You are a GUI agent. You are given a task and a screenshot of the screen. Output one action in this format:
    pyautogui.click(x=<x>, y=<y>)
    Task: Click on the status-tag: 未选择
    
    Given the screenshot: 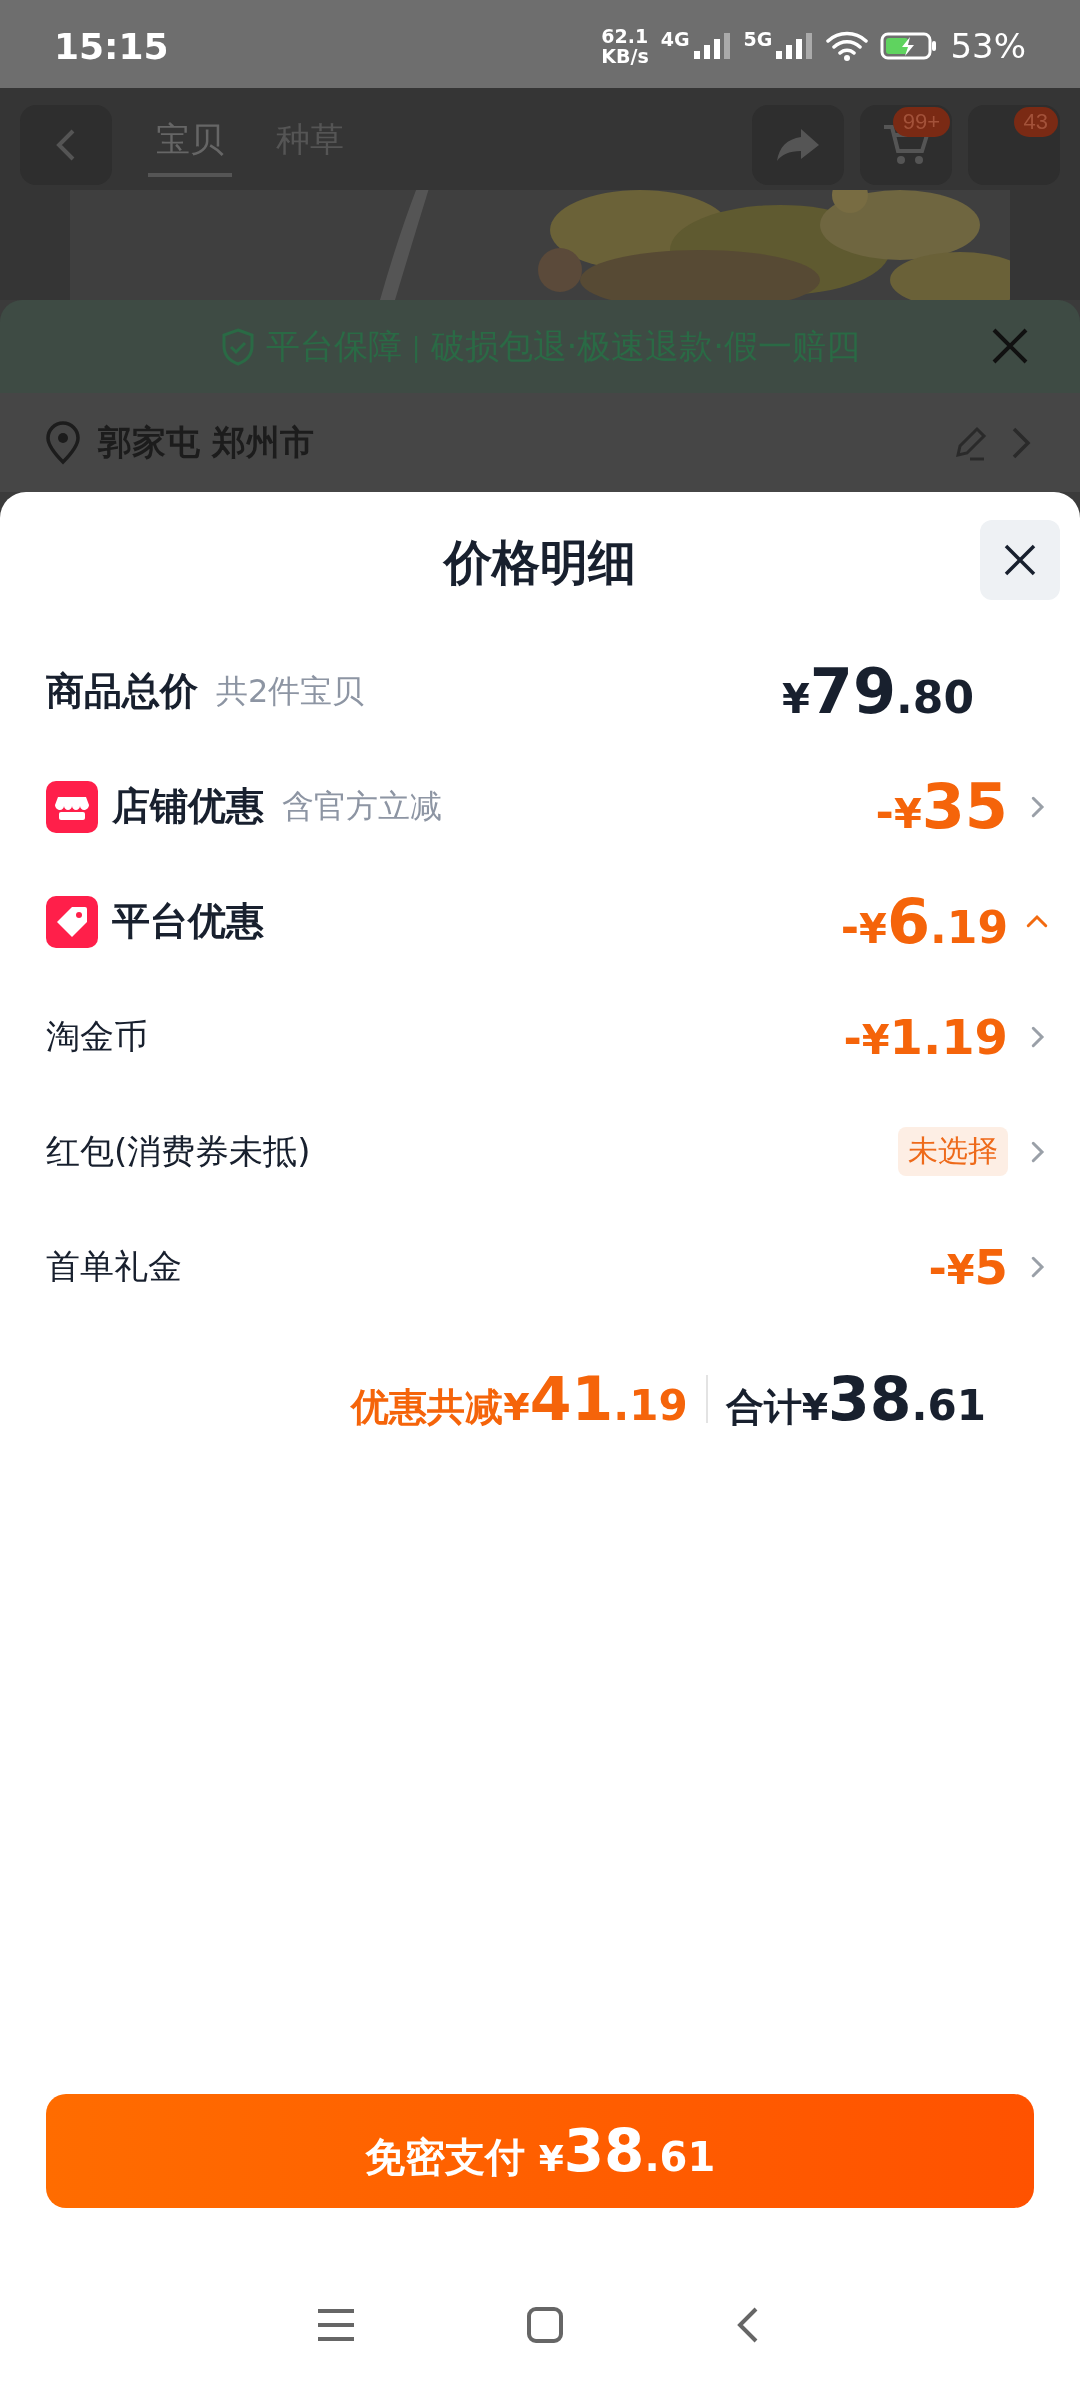 What is the action you would take?
    pyautogui.click(x=953, y=1151)
    